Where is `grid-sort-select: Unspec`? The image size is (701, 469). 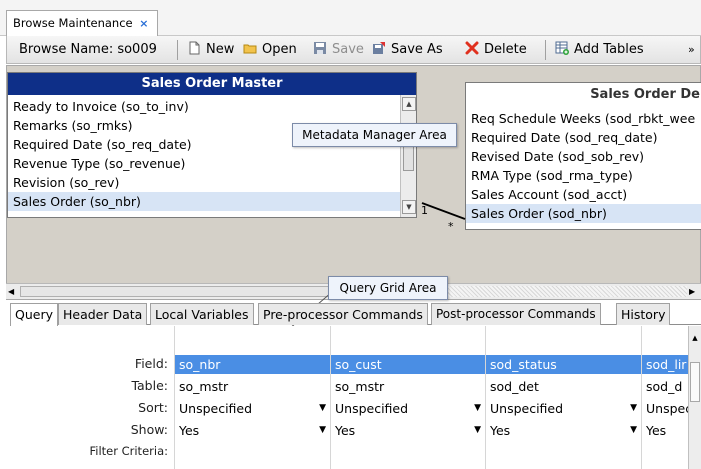
grid-sort-select: Unspec is located at coordinates (665, 408).